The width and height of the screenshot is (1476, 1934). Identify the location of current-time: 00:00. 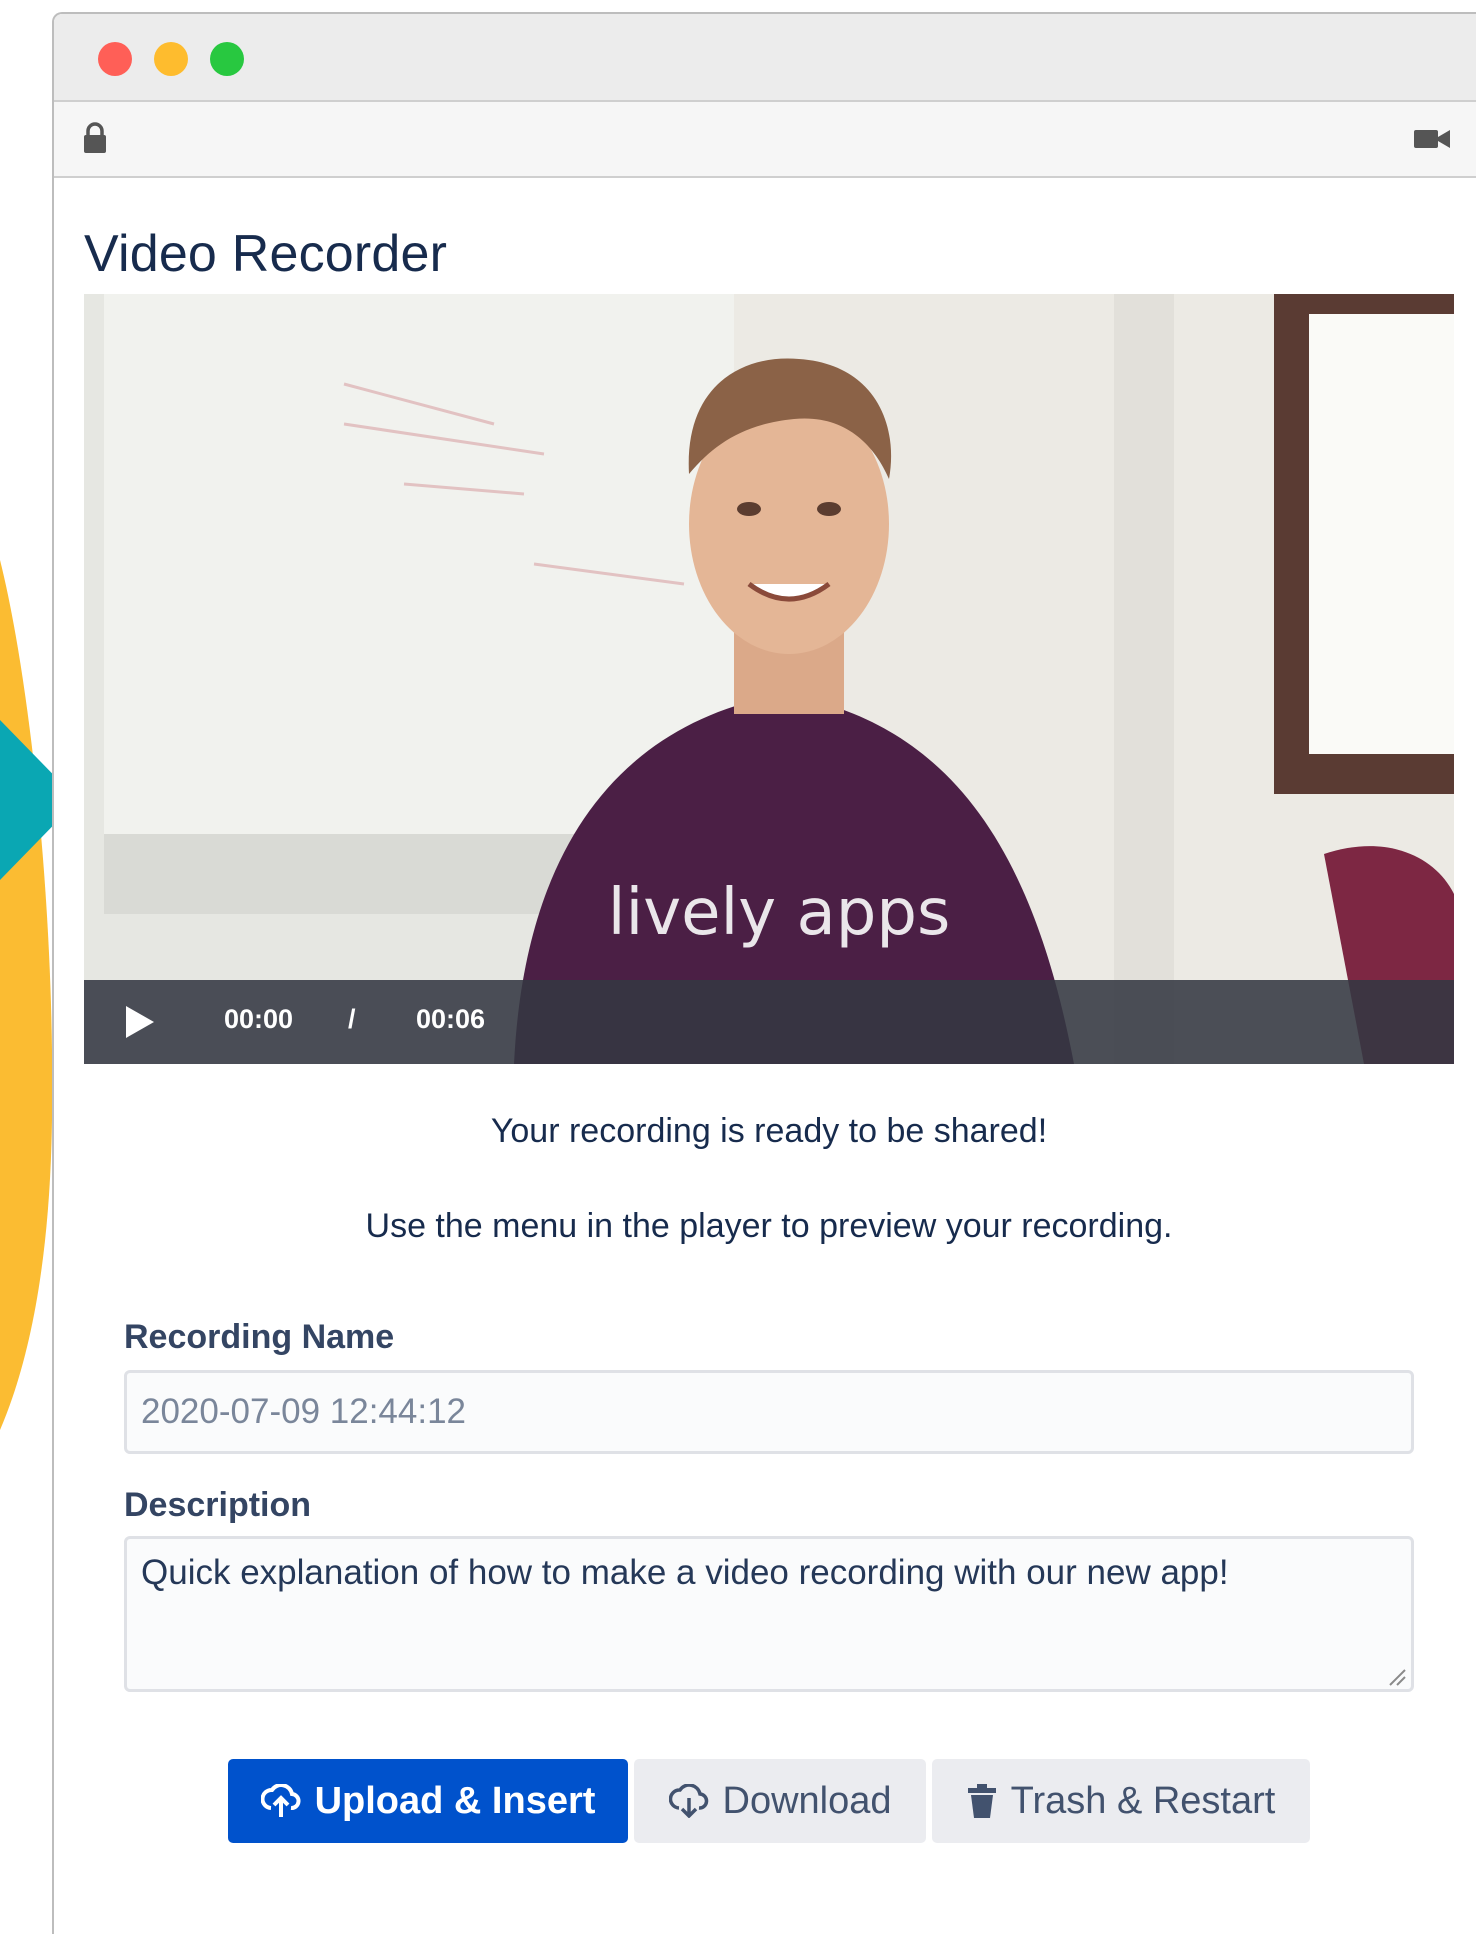
(259, 1019).